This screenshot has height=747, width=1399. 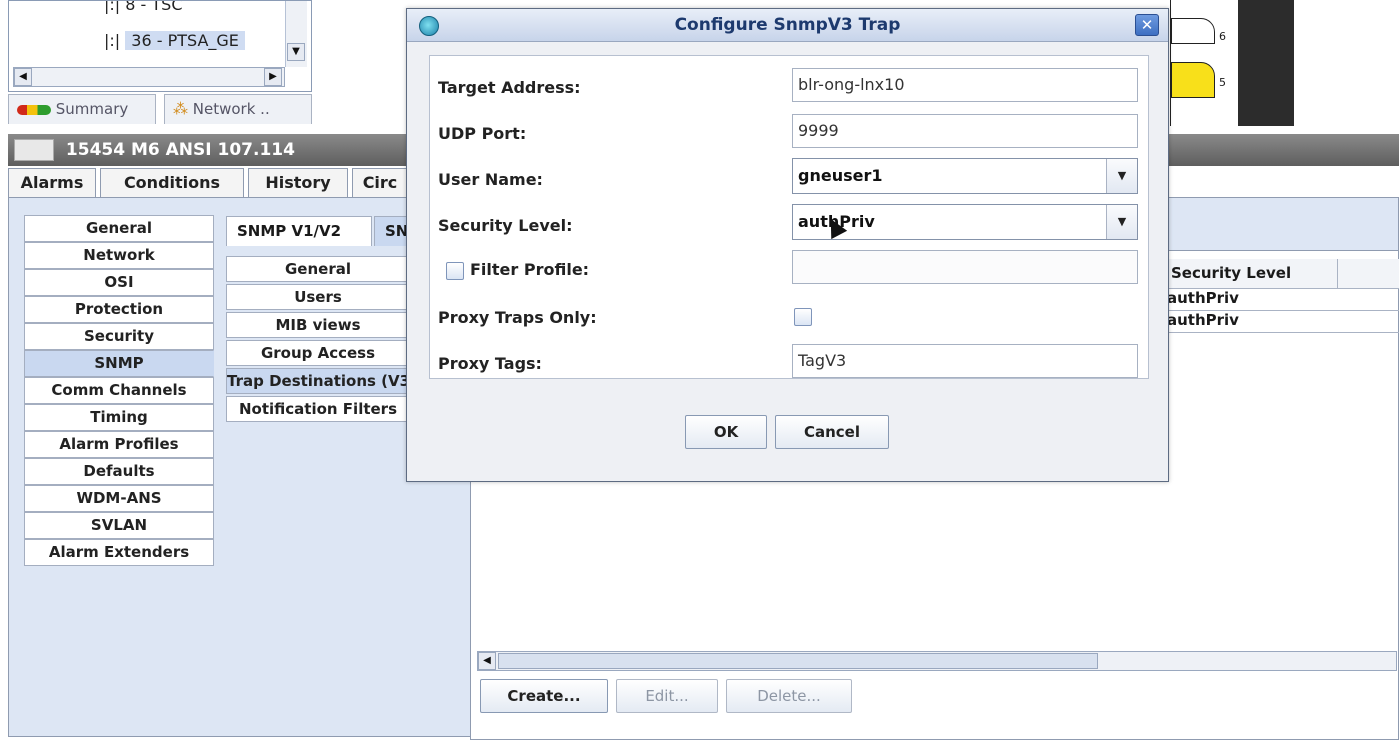 I want to click on proxy-traps-only-label: Proxy Traps Only:, so click(x=517, y=317).